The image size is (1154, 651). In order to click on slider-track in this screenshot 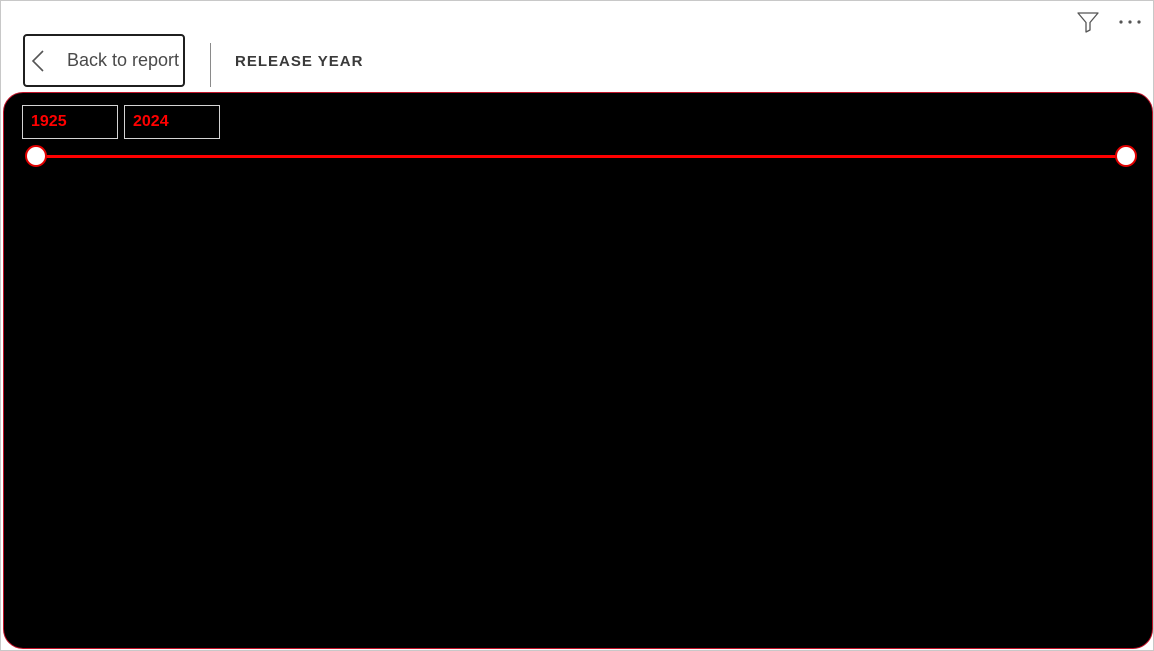, I will do `click(581, 156)`.